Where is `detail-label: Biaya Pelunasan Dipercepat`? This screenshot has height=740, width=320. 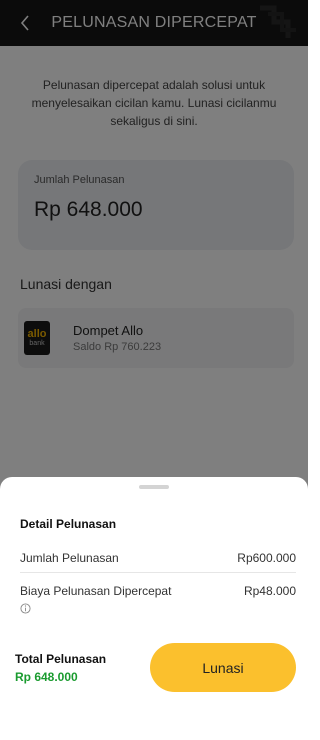 detail-label: Biaya Pelunasan Dipercepat is located at coordinates (96, 591).